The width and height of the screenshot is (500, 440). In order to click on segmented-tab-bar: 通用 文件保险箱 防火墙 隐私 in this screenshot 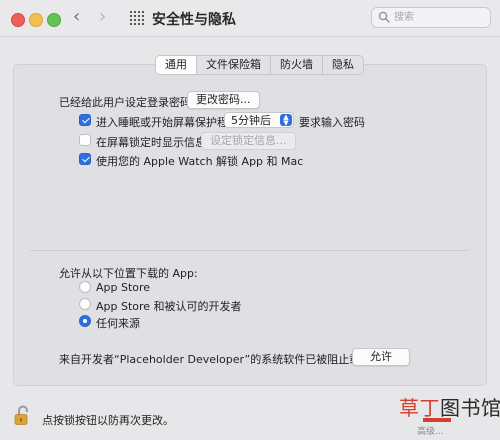, I will do `click(259, 65)`.